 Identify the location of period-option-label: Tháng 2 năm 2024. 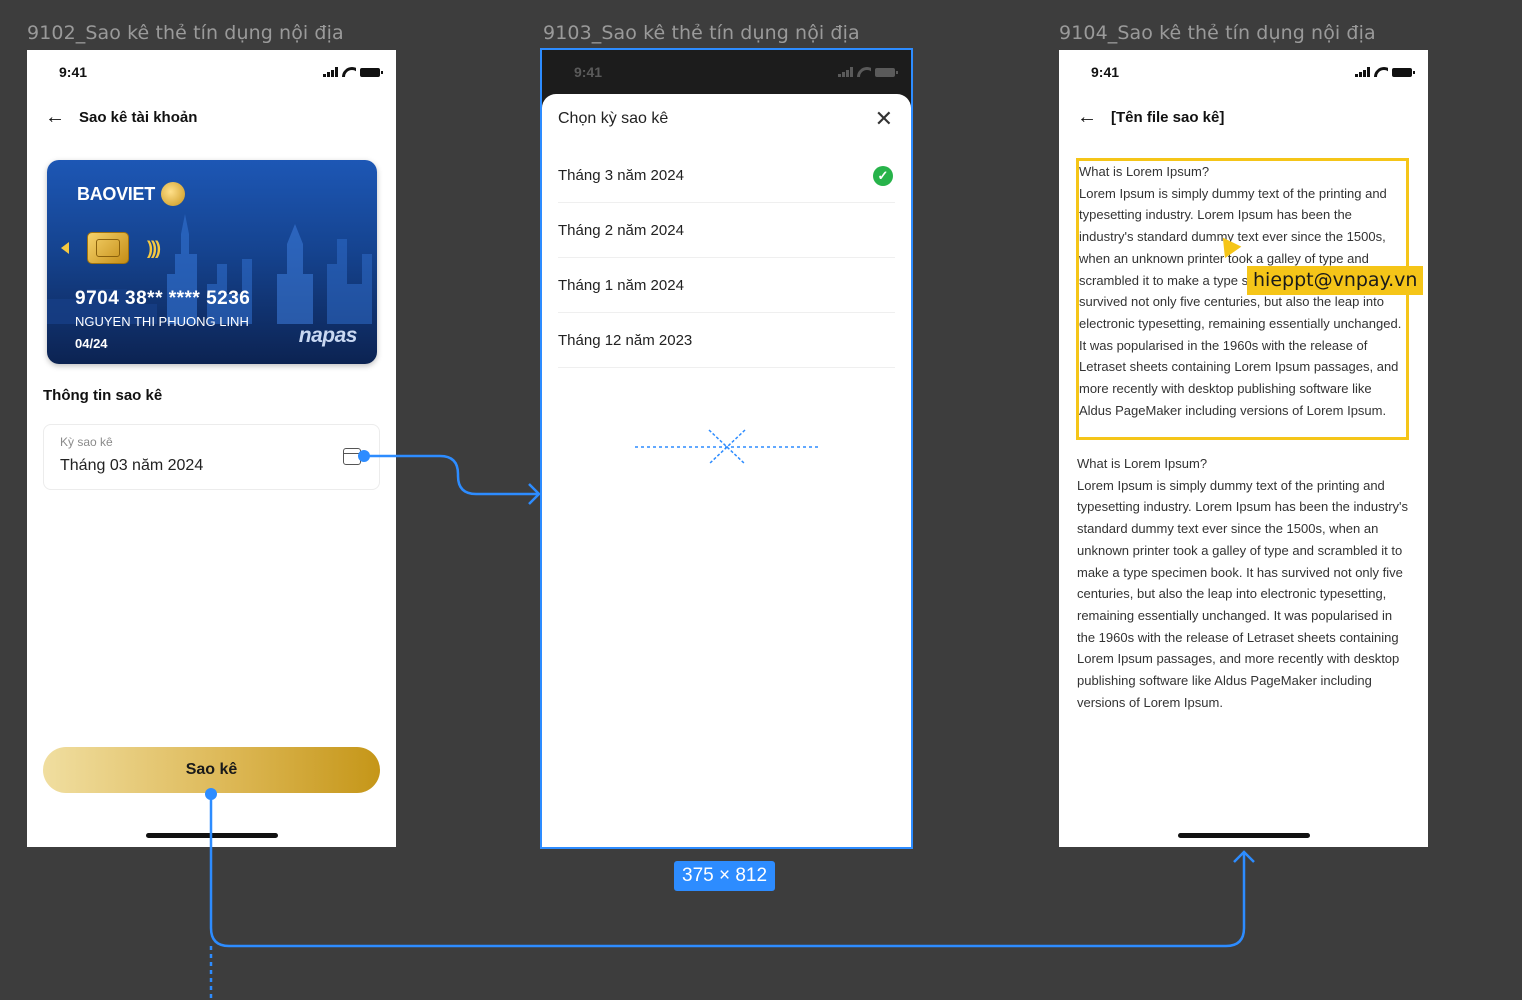
(621, 230).